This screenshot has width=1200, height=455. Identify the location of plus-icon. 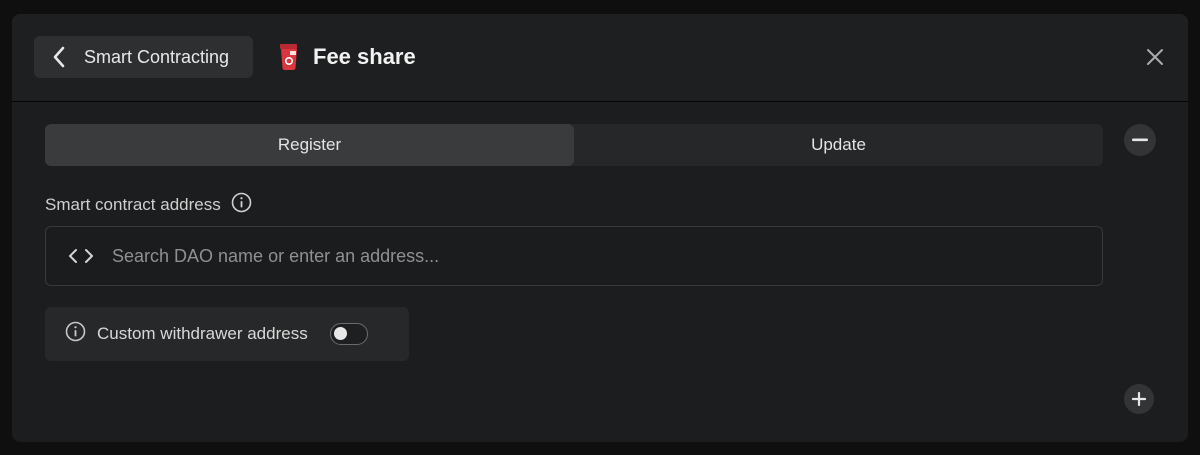
(1139, 399).